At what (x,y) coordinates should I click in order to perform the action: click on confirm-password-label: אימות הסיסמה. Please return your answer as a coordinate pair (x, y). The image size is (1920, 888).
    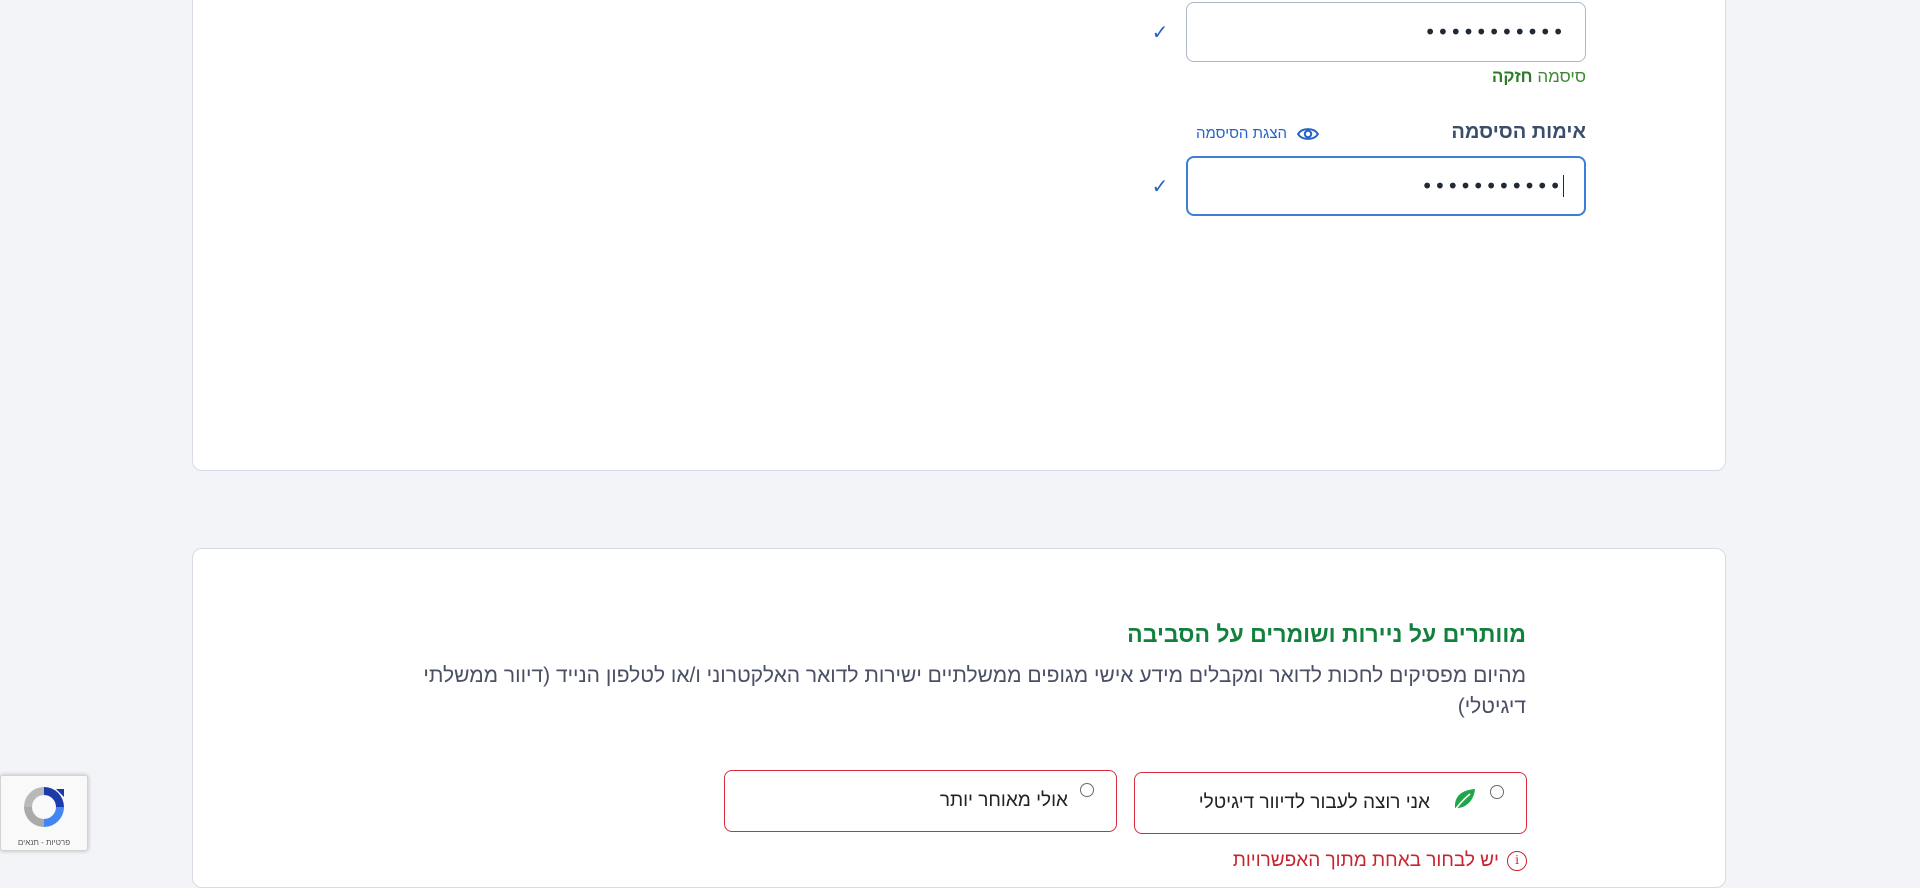
    Looking at the image, I should click on (1518, 132).